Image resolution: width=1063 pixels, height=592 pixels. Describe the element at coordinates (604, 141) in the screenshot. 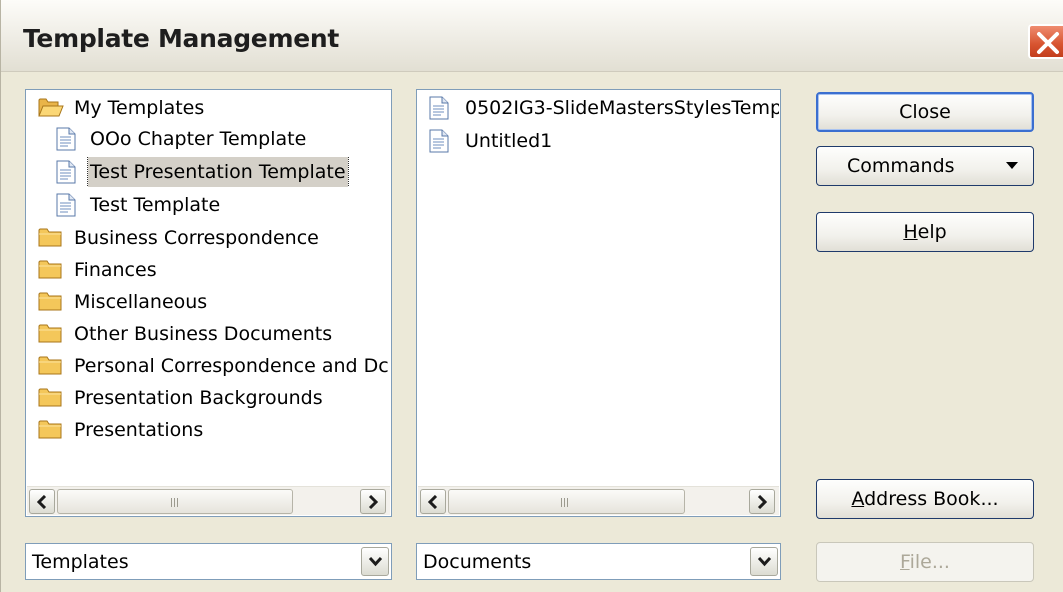

I see `file-list-item: Untitled1` at that location.